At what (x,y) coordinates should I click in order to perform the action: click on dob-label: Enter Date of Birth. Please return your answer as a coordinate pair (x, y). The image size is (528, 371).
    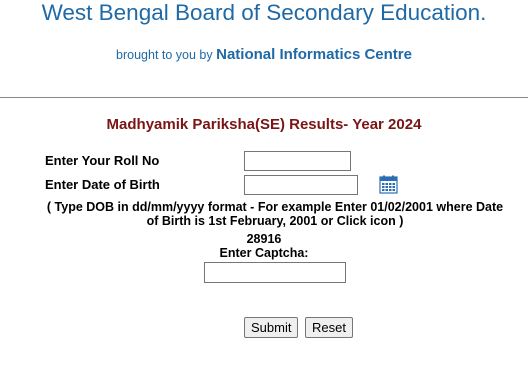
    Looking at the image, I should click on (102, 184).